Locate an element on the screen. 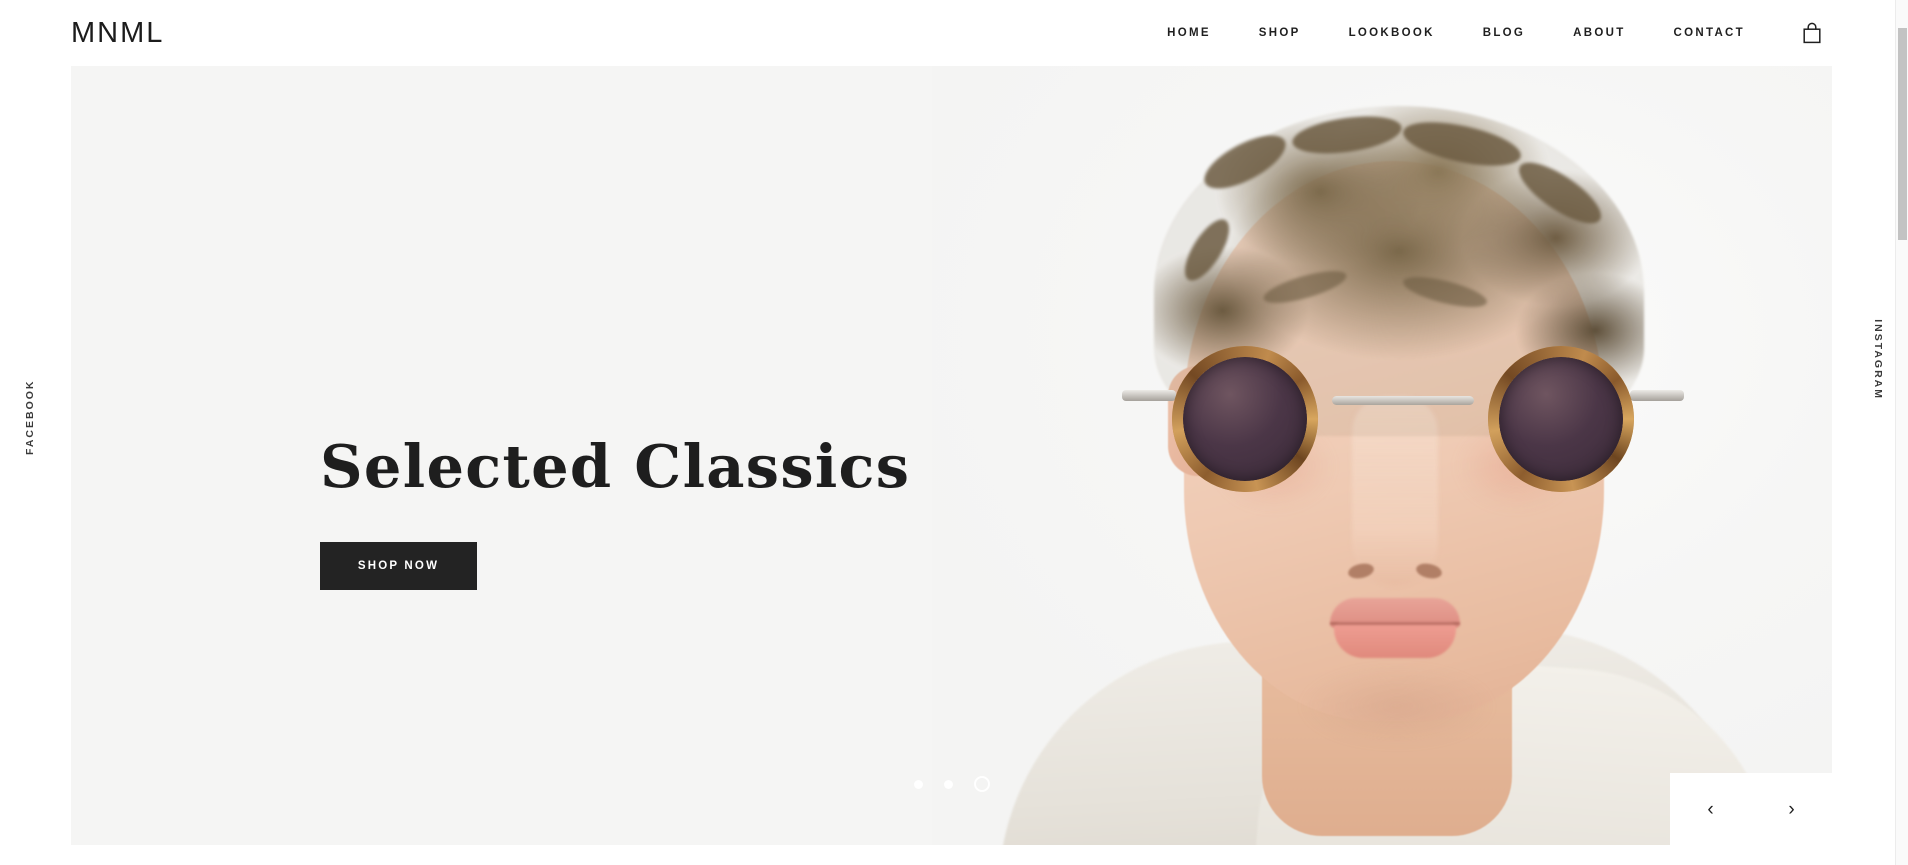  lip-line is located at coordinates (1395, 623).